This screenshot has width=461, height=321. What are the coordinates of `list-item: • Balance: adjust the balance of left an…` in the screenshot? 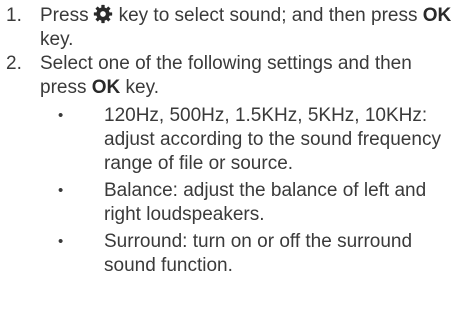 It's located at (256, 203).